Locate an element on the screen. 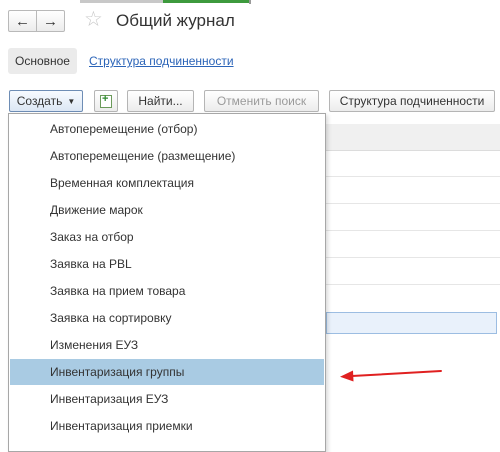  add-document-icon is located at coordinates (106, 100).